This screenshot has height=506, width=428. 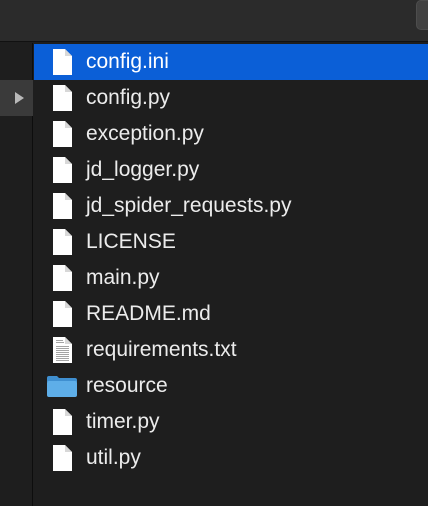 What do you see at coordinates (143, 169) in the screenshot?
I see `file-name: jd_logger.py` at bounding box center [143, 169].